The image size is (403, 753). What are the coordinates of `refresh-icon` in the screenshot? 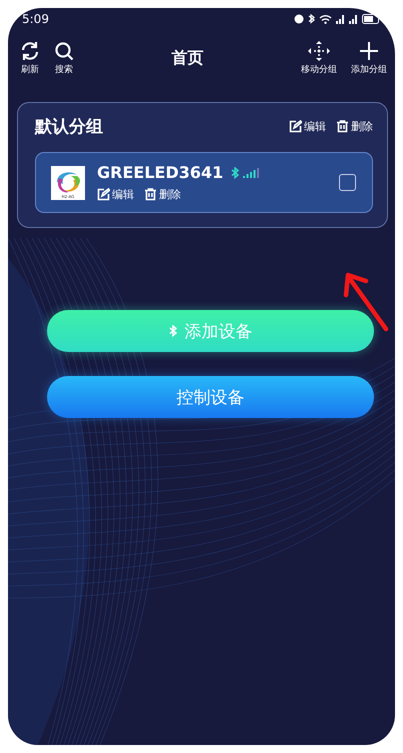 It's located at (30, 50).